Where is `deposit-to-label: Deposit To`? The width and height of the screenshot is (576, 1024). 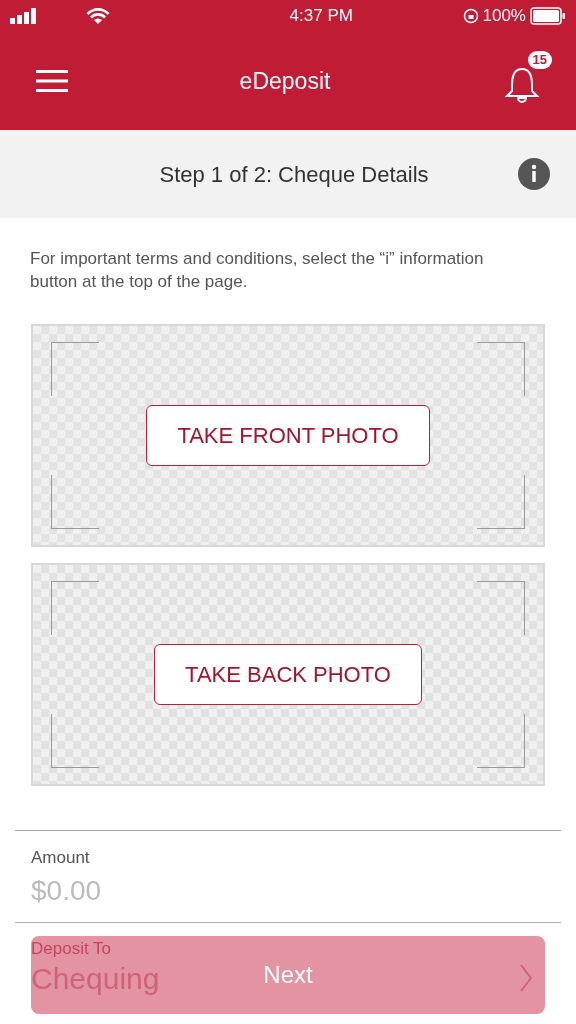
deposit-to-label: Deposit To is located at coordinates (71, 949).